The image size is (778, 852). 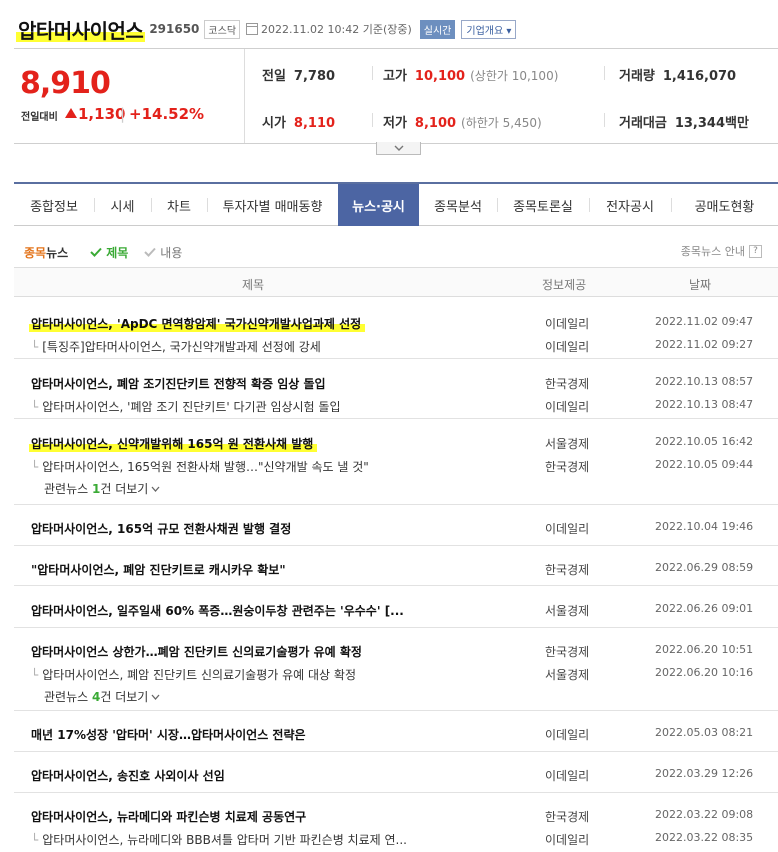 What do you see at coordinates (396, 487) in the screenshot?
I see `more-related-news-button: 관련뉴스 1건 더보기` at bounding box center [396, 487].